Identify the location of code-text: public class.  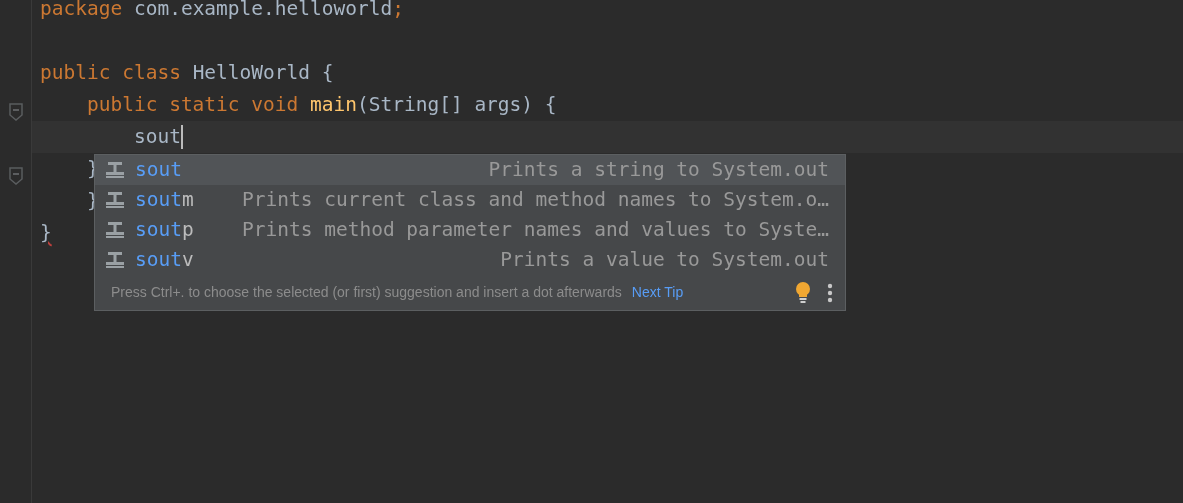
(110, 73).